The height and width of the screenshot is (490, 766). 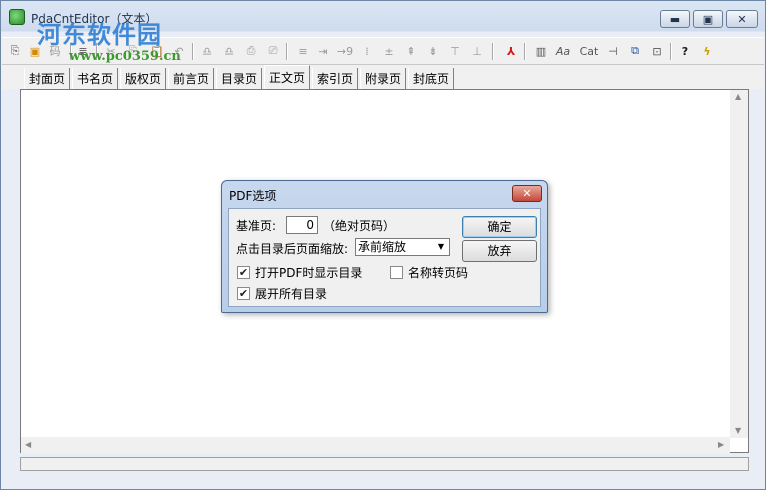 What do you see at coordinates (35, 51) in the screenshot?
I see `save-icon: ▣` at bounding box center [35, 51].